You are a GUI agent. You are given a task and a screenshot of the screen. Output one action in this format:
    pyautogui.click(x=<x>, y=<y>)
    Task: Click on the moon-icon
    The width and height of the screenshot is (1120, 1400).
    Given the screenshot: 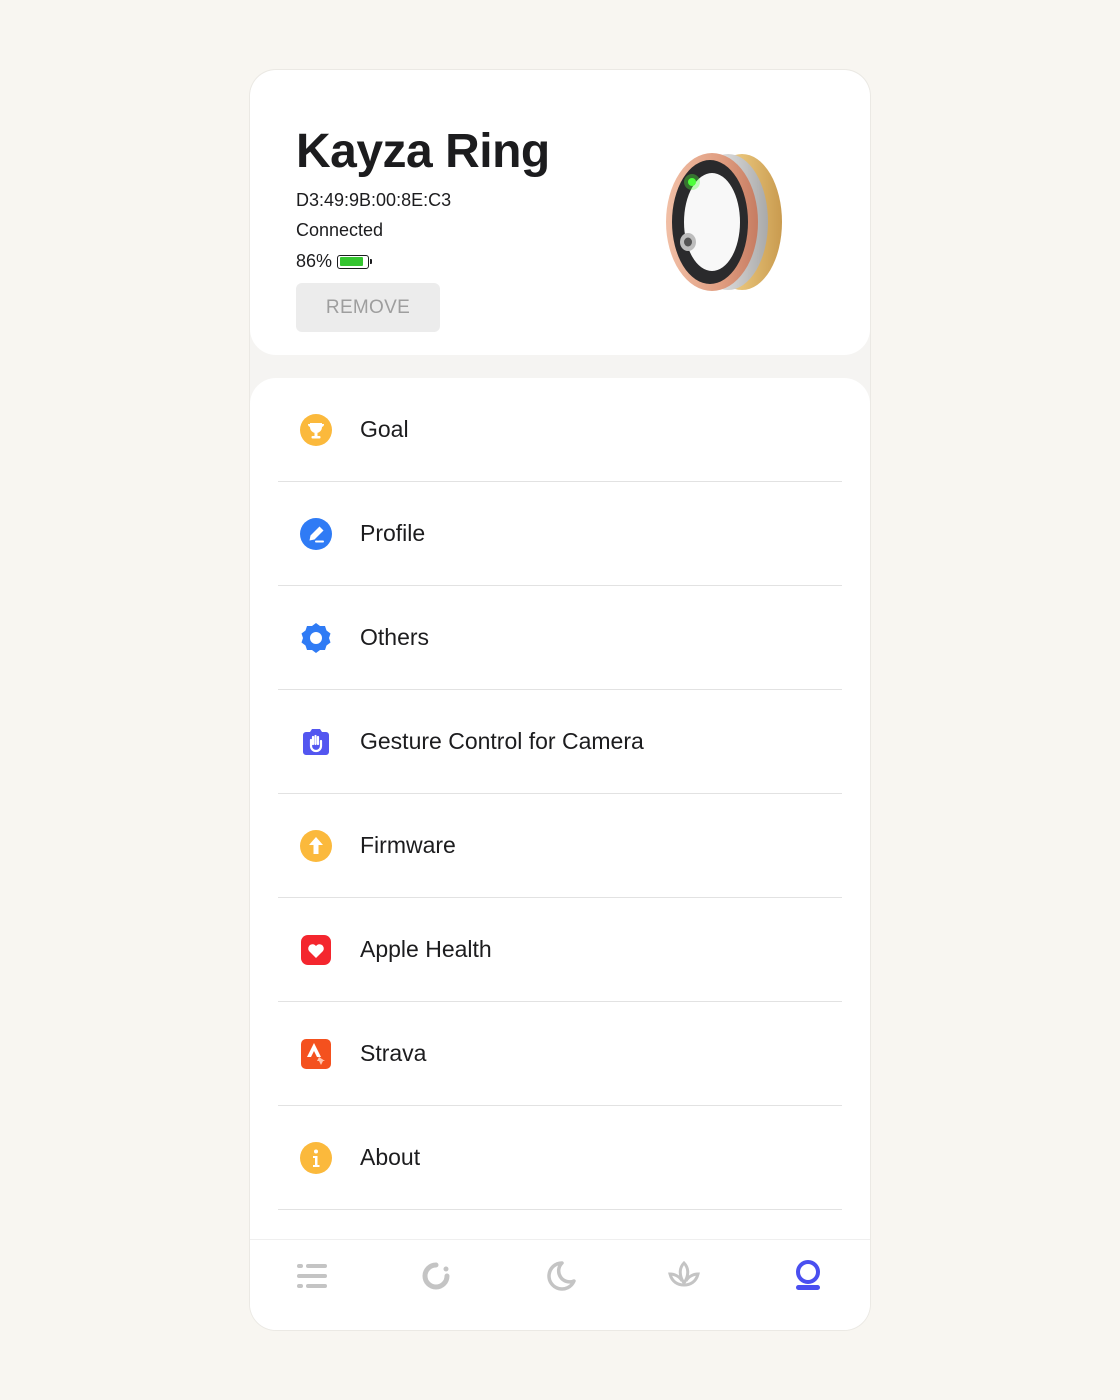 What is the action you would take?
    pyautogui.click(x=561, y=1276)
    